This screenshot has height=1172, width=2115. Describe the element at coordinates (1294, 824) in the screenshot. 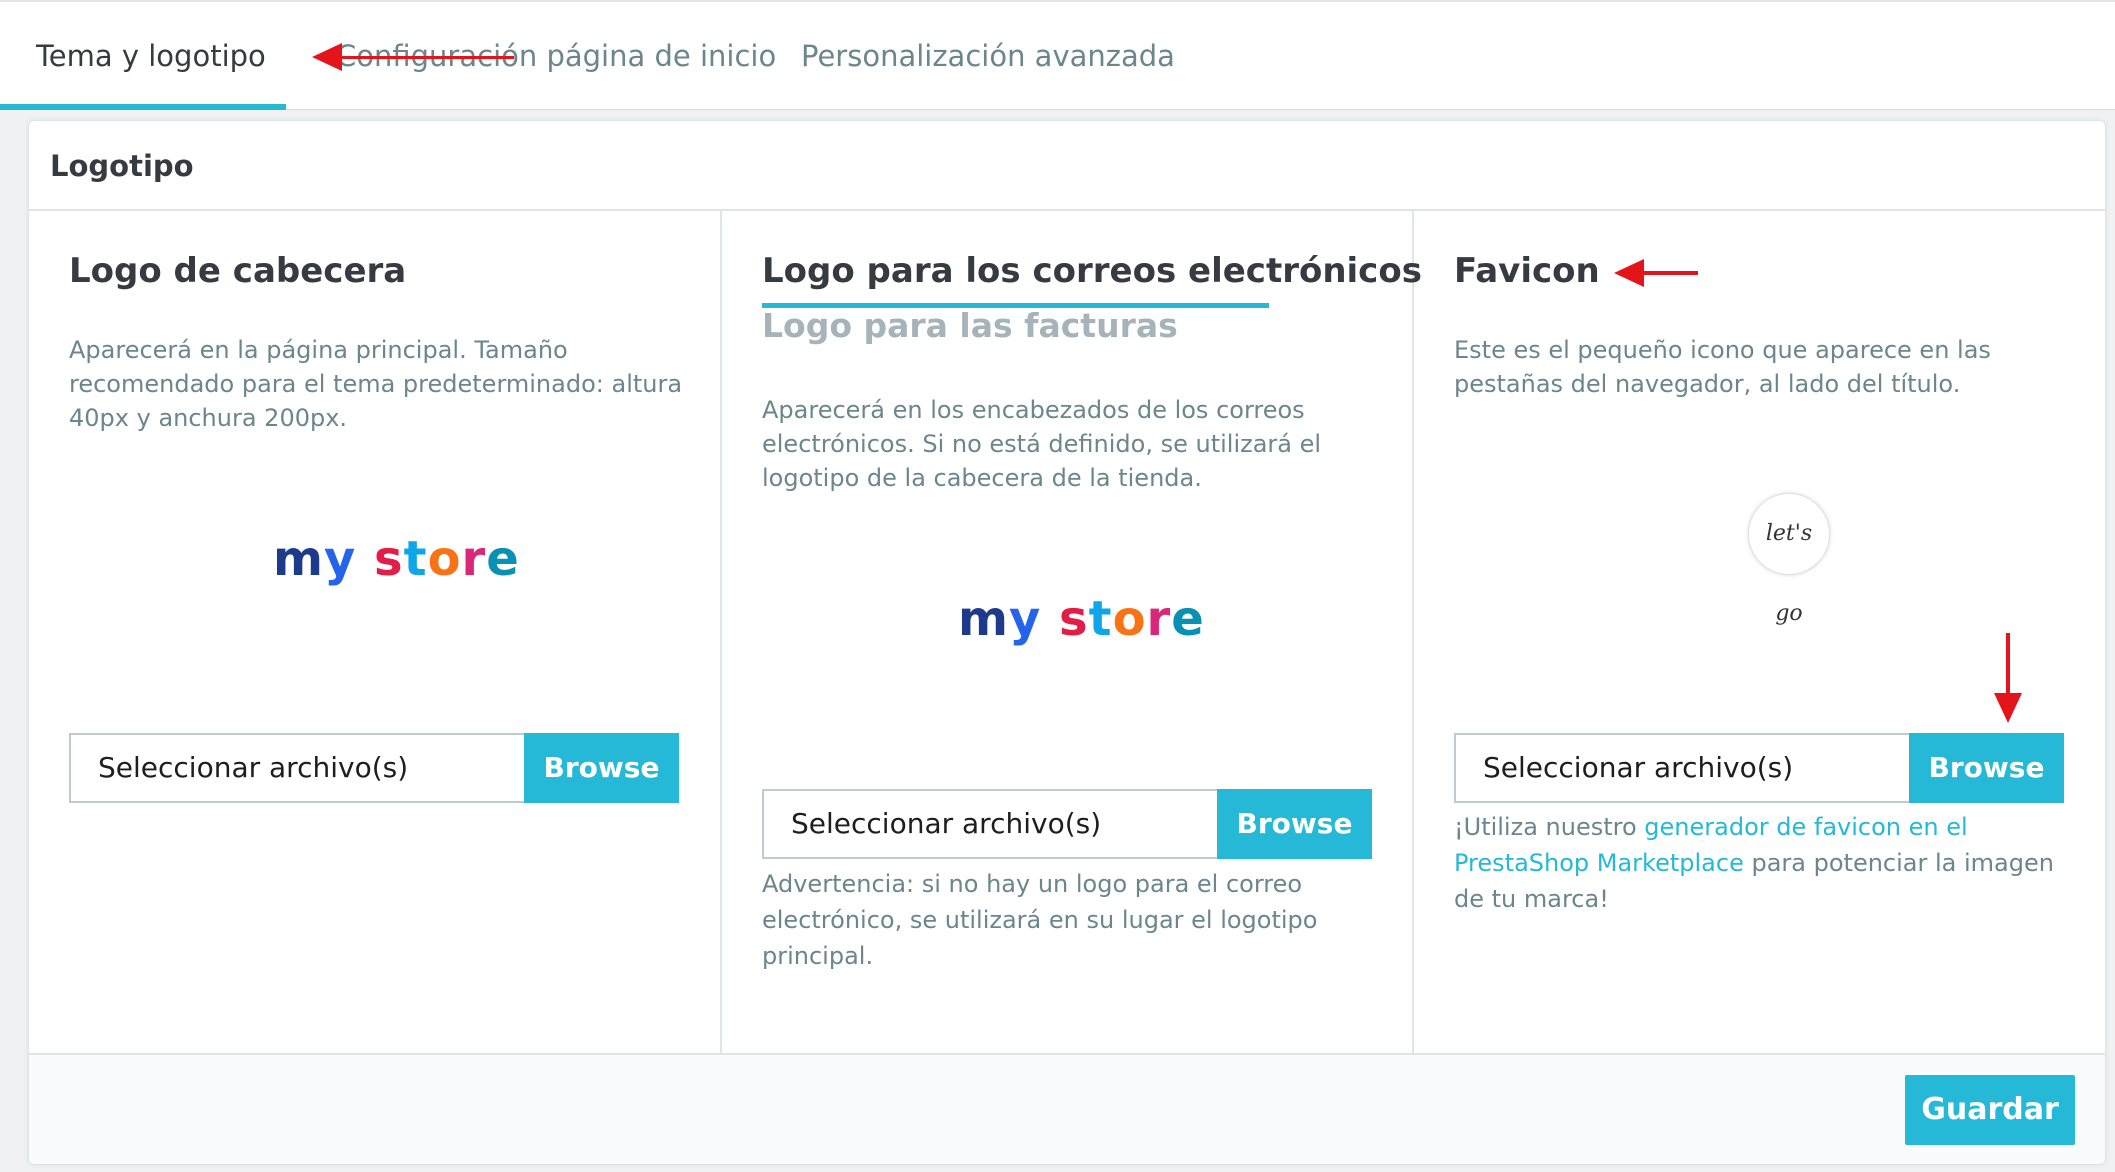

I see `email-logo-browse-button: Browse` at that location.